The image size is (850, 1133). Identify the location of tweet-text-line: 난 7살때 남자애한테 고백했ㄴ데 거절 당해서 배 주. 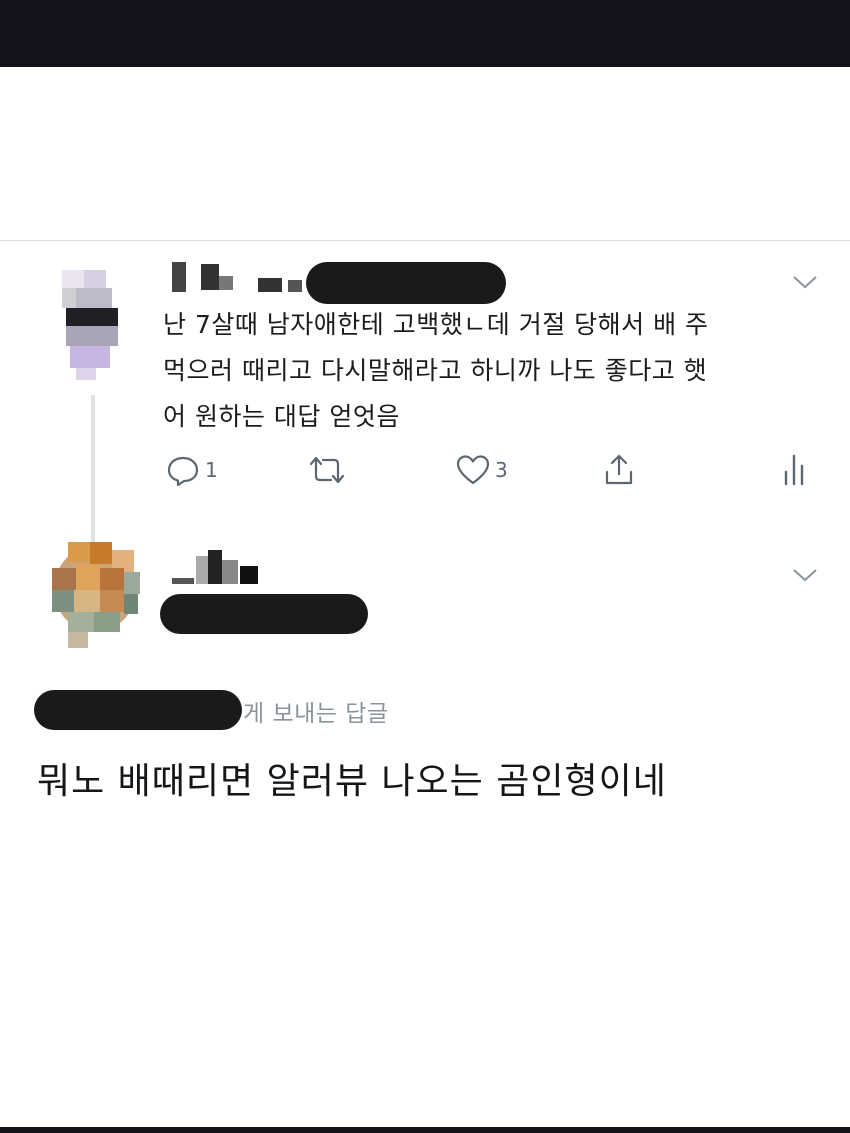
(436, 324).